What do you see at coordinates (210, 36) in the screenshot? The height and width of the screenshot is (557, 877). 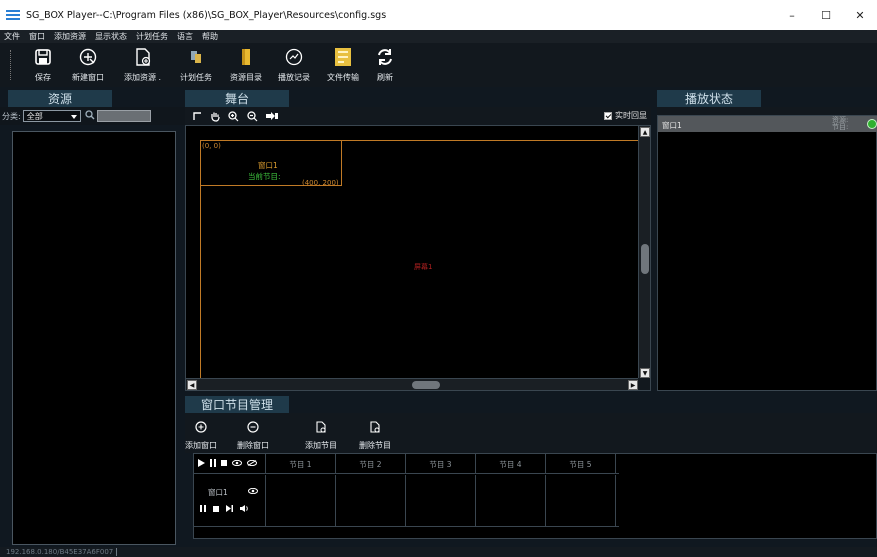 I see `menu-help: 帮助` at bounding box center [210, 36].